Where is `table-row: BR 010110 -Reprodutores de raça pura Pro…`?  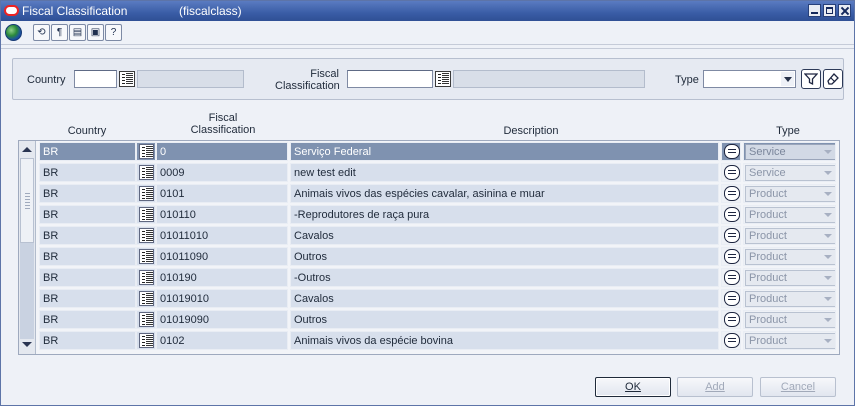 table-row: BR 010110 -Reprodutores de raça pura Pro… is located at coordinates (439, 214).